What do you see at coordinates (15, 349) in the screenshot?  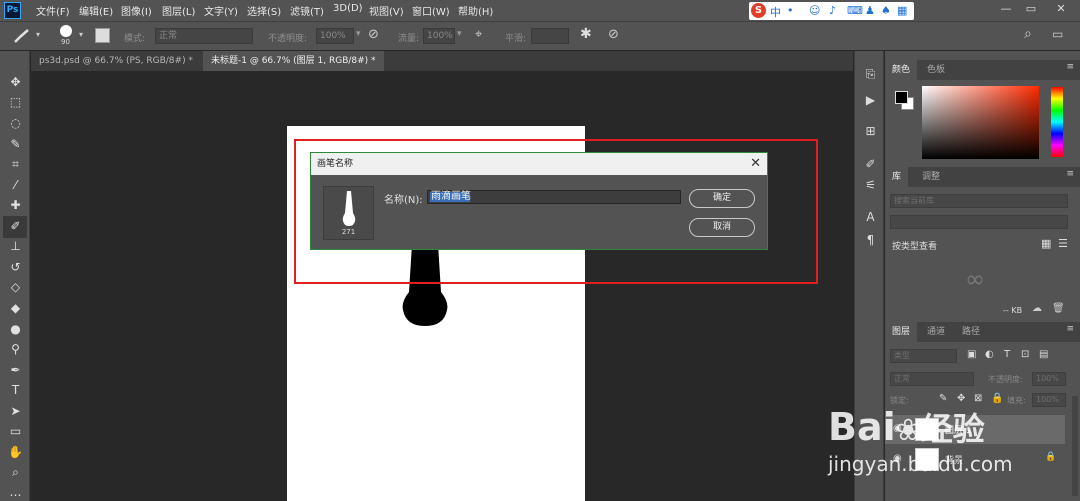 I see `dodge-tool-icon: ⚲` at bounding box center [15, 349].